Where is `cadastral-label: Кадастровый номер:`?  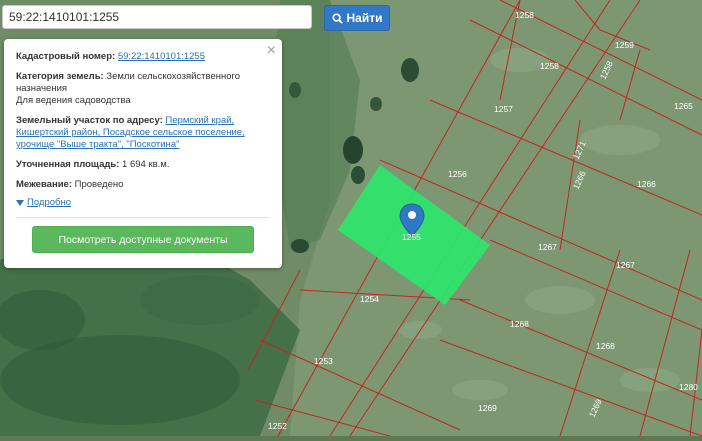
cadastral-label: Кадастровый номер: is located at coordinates (66, 56).